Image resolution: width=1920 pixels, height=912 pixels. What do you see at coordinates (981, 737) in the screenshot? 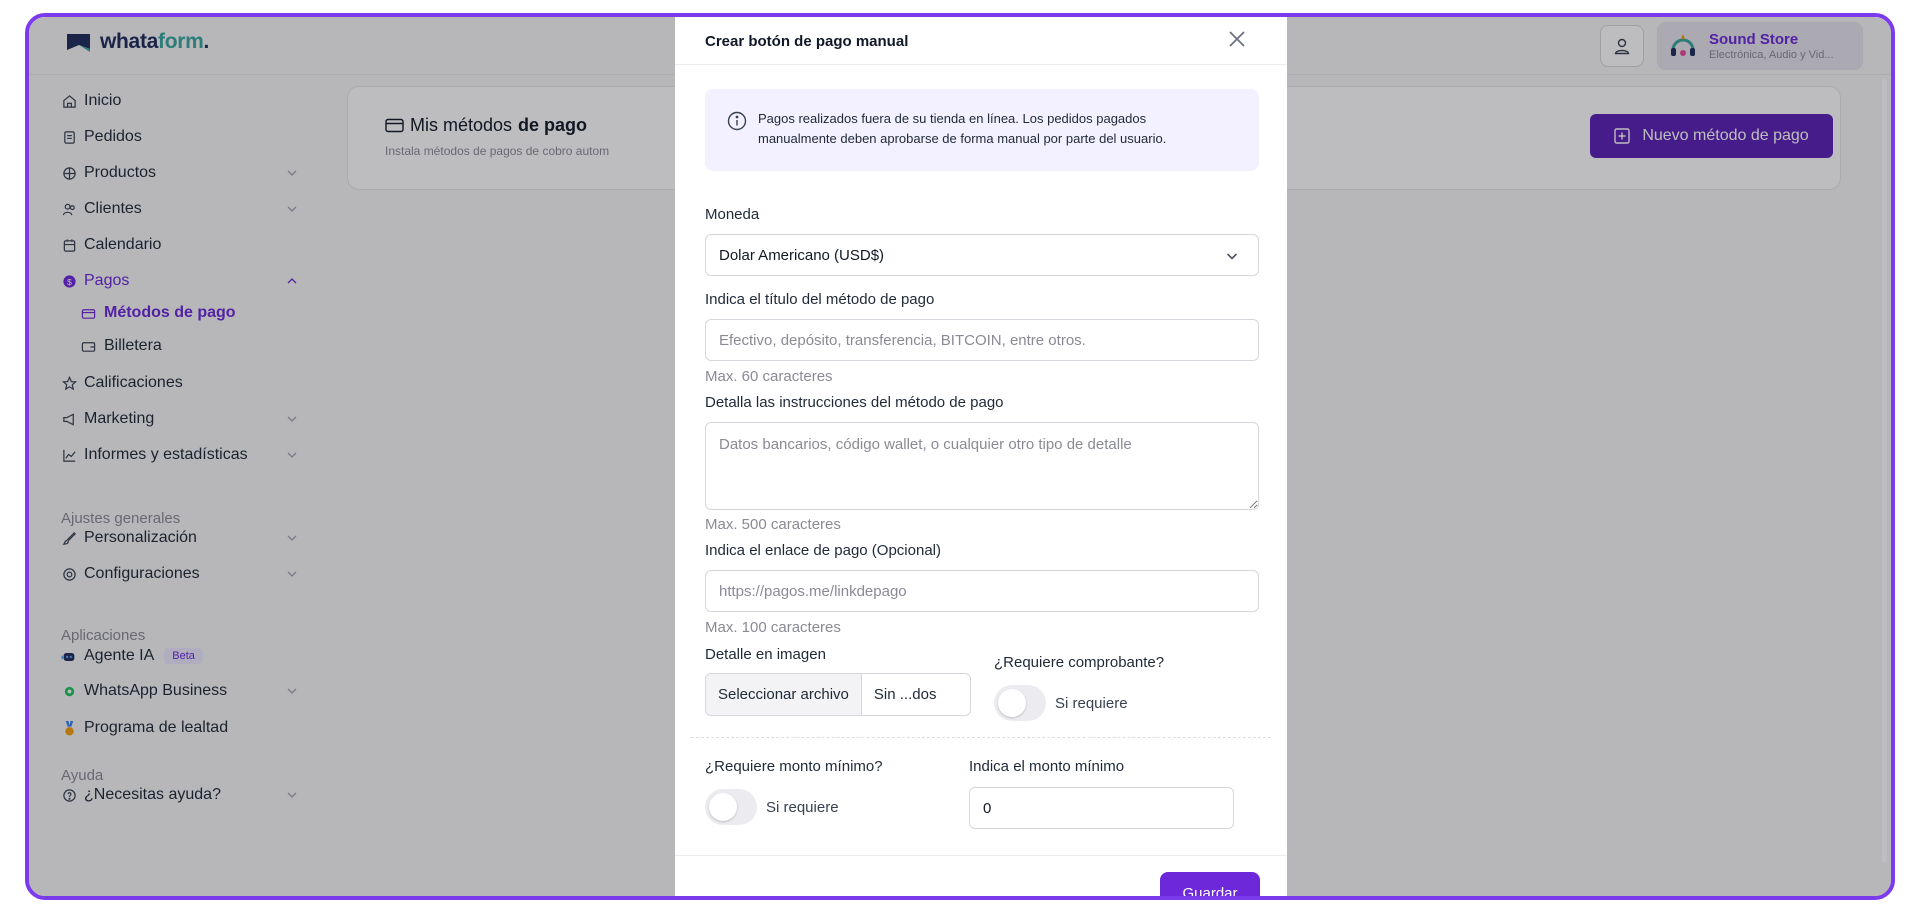
I see `divider` at bounding box center [981, 737].